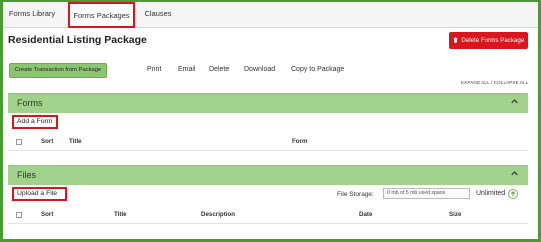 This screenshot has width=541, height=242. Describe the element at coordinates (101, 15) in the screenshot. I see `tab-forms-packages: Forms Packages` at that location.